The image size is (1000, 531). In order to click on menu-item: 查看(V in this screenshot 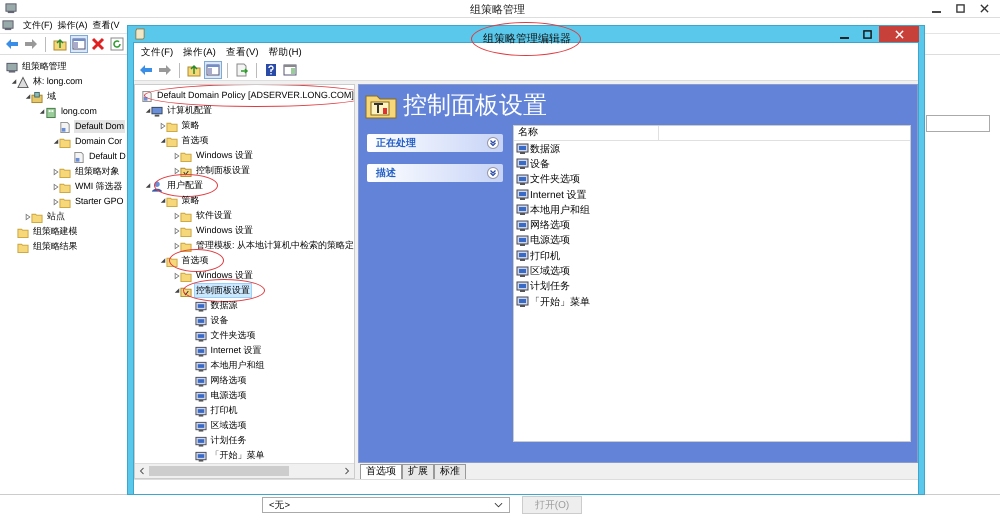, I will do `click(106, 25)`.